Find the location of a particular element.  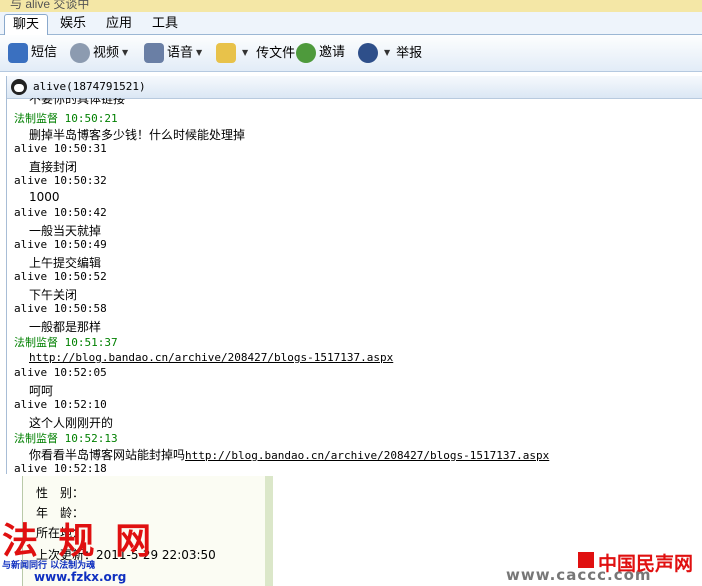

message-sender: alive 10:50:58 is located at coordinates (60, 308).